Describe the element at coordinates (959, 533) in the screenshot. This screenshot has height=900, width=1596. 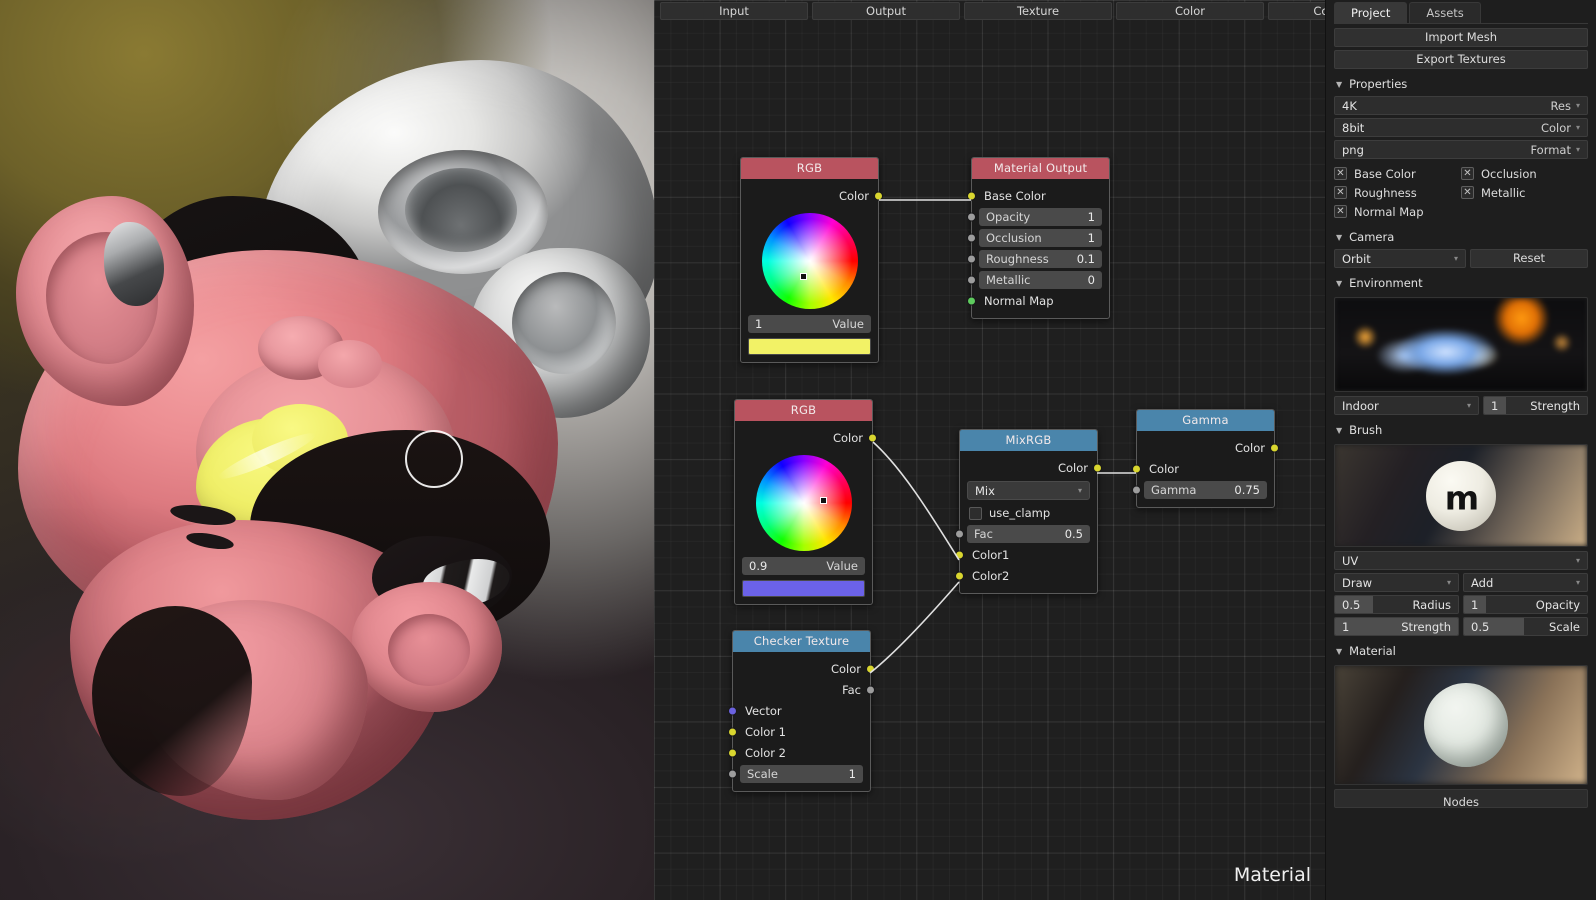
I see `socket-fac-icon` at that location.